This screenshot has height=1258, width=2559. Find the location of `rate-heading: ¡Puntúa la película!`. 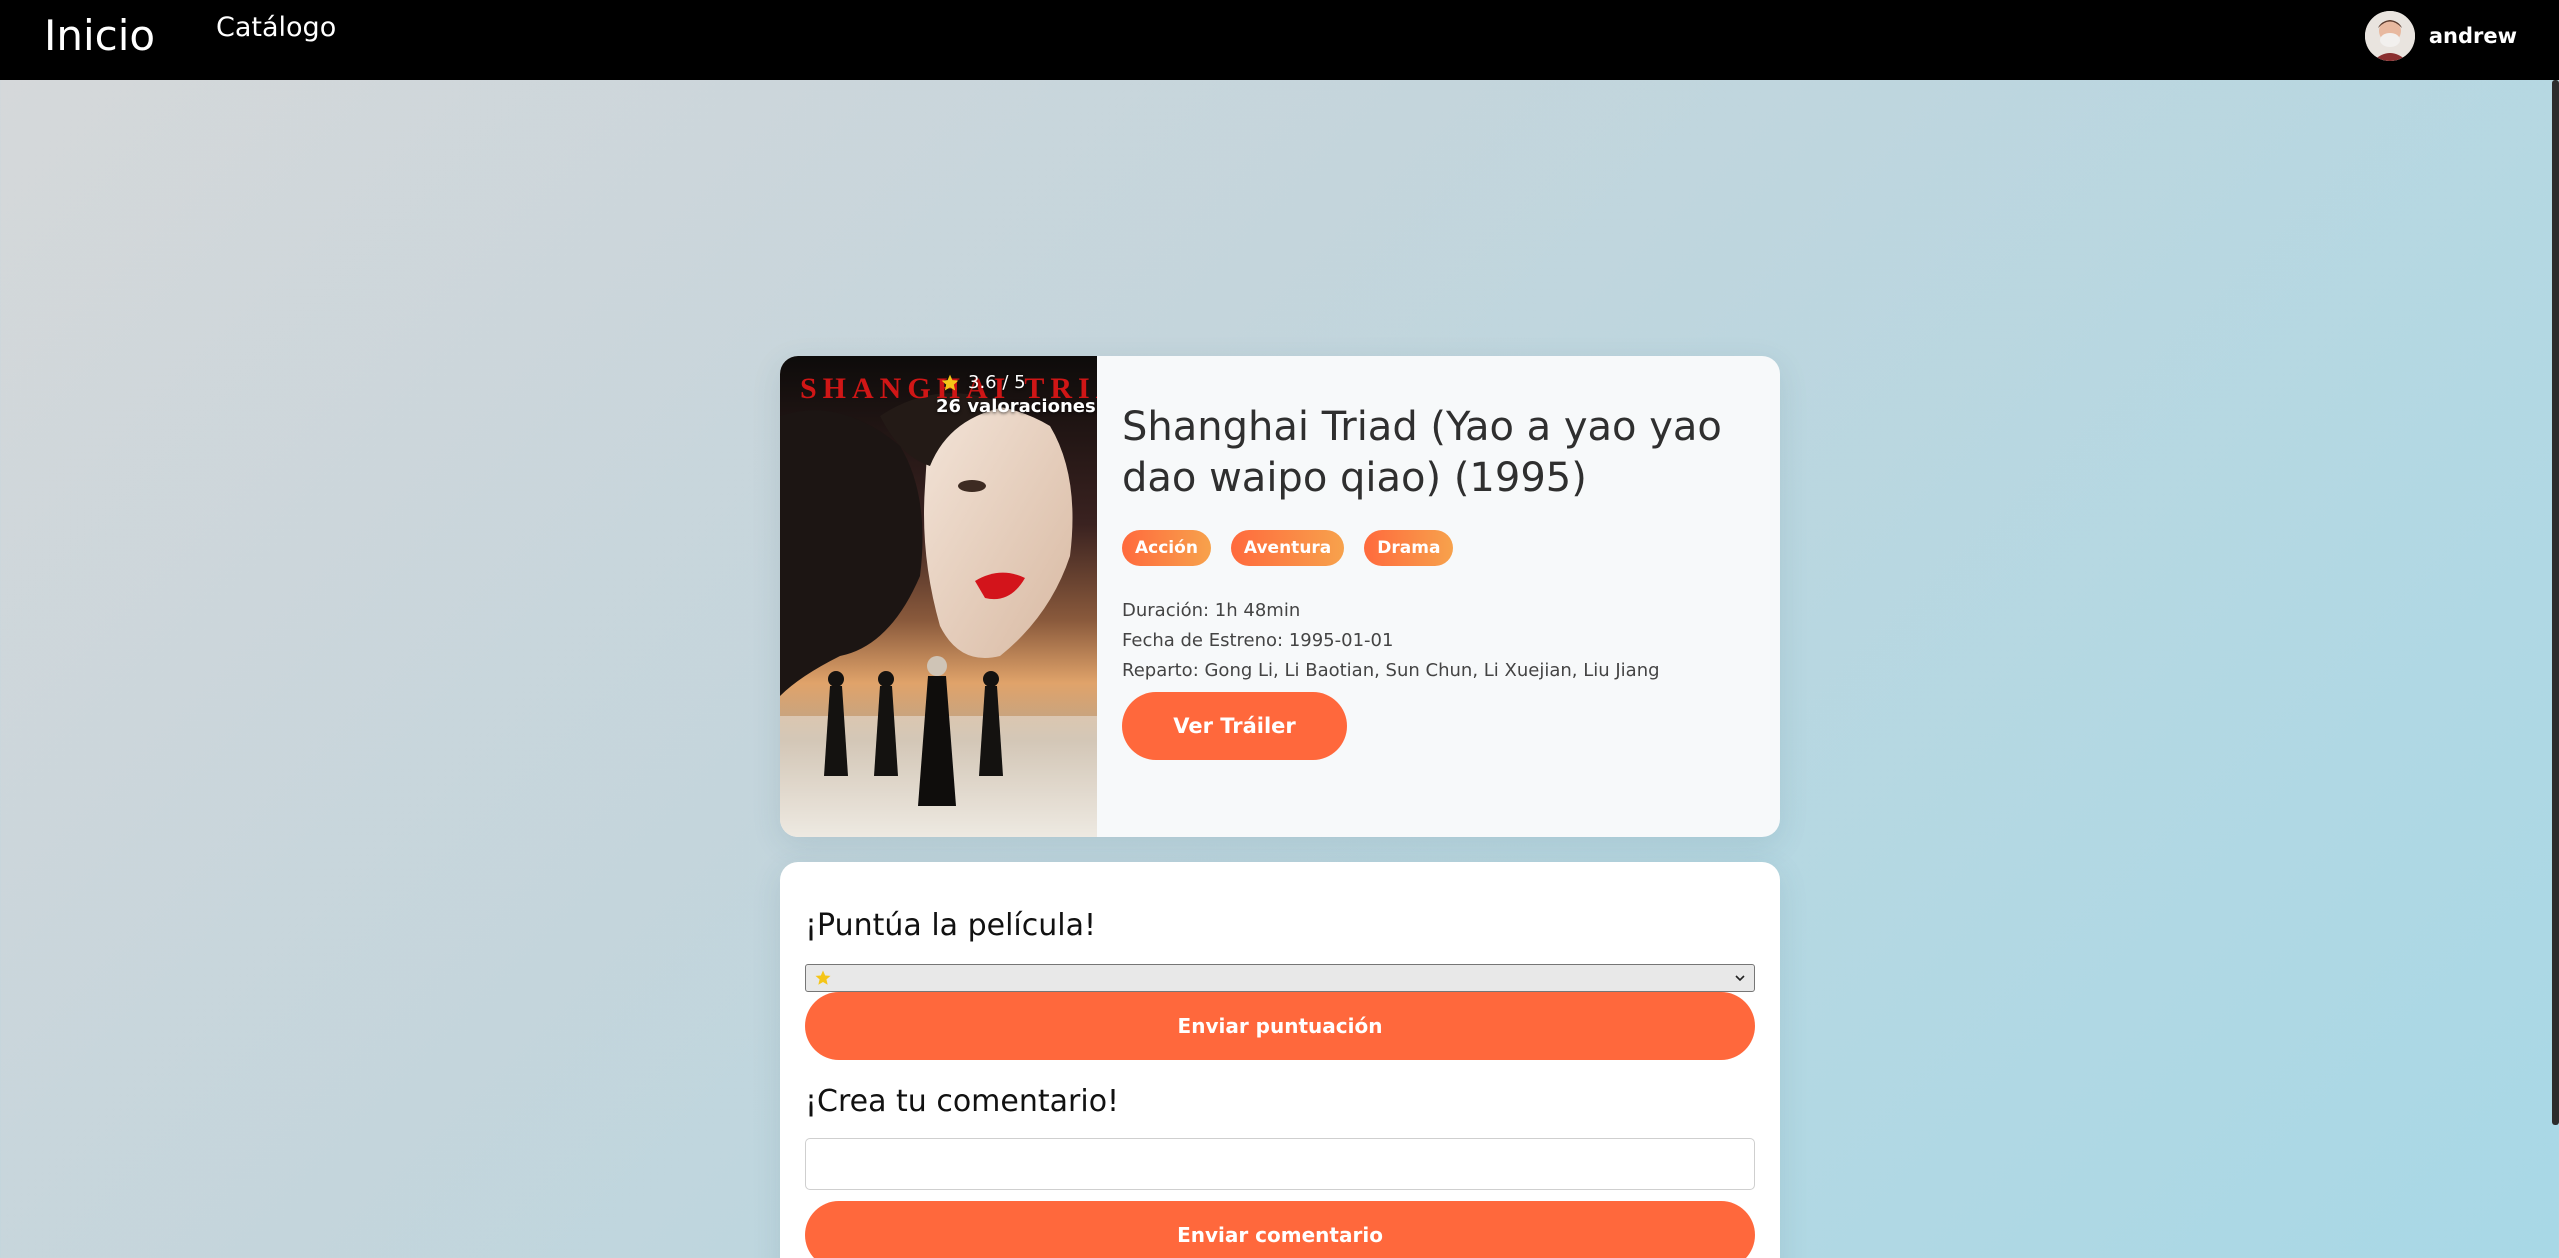

rate-heading: ¡Puntúa la película! is located at coordinates (950, 925).